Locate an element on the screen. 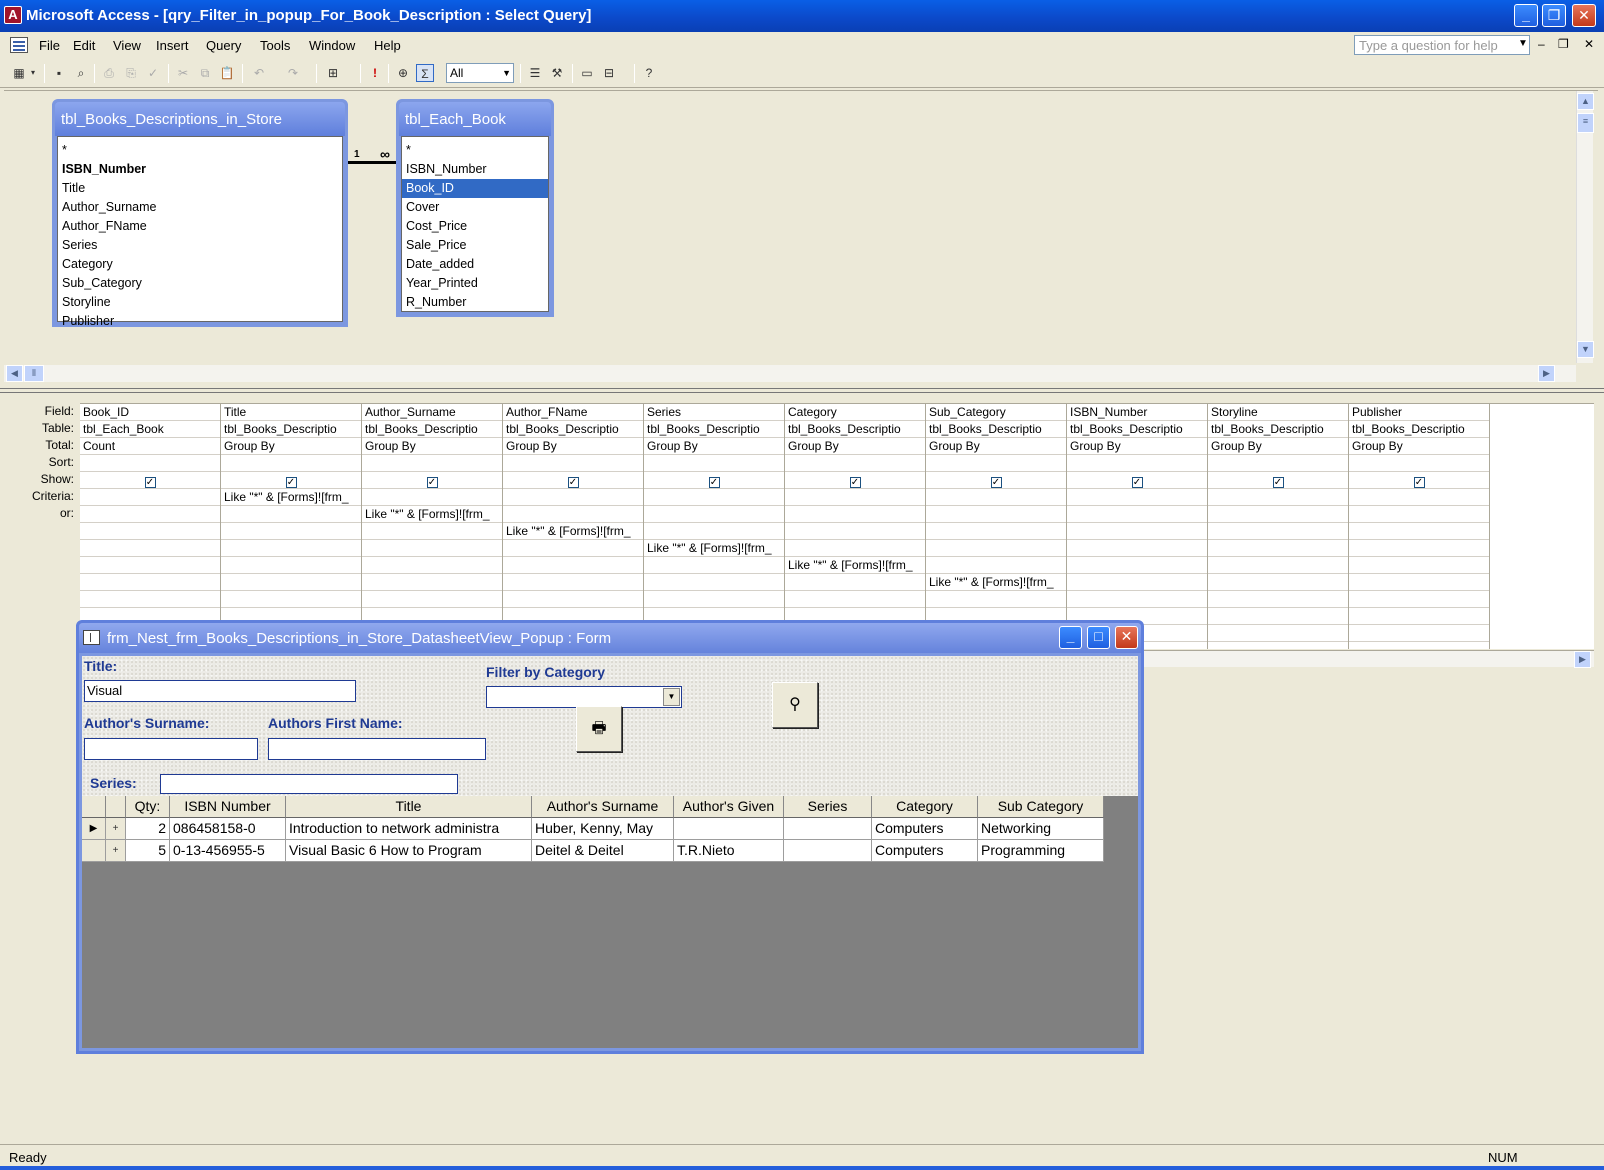 The image size is (1604, 1170). cell-sub-category: Networking is located at coordinates (1041, 829).